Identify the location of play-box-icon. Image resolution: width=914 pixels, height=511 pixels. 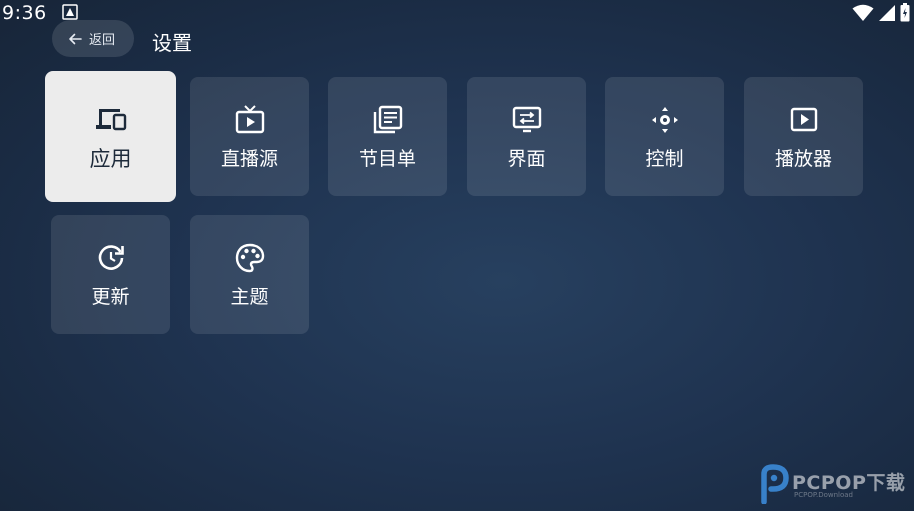
(804, 120).